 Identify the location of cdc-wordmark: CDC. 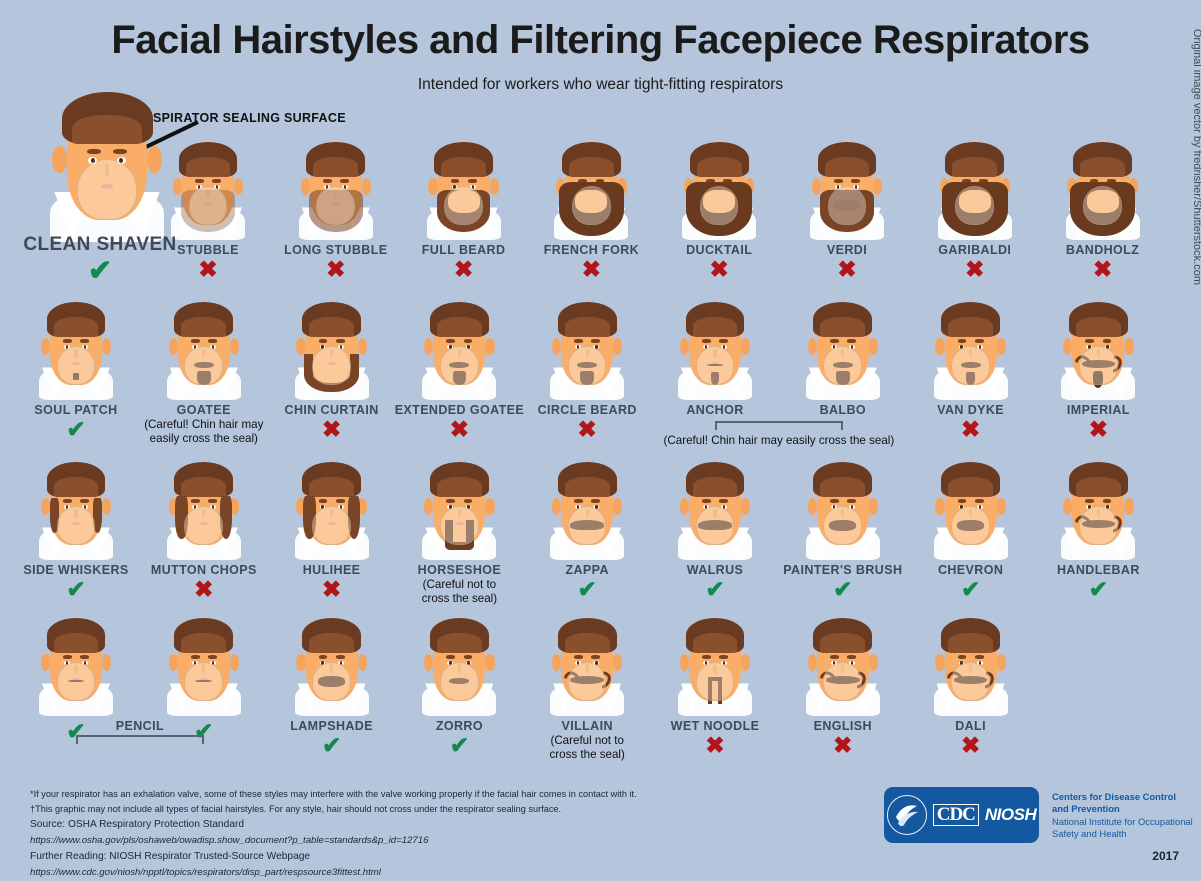
(955, 815).